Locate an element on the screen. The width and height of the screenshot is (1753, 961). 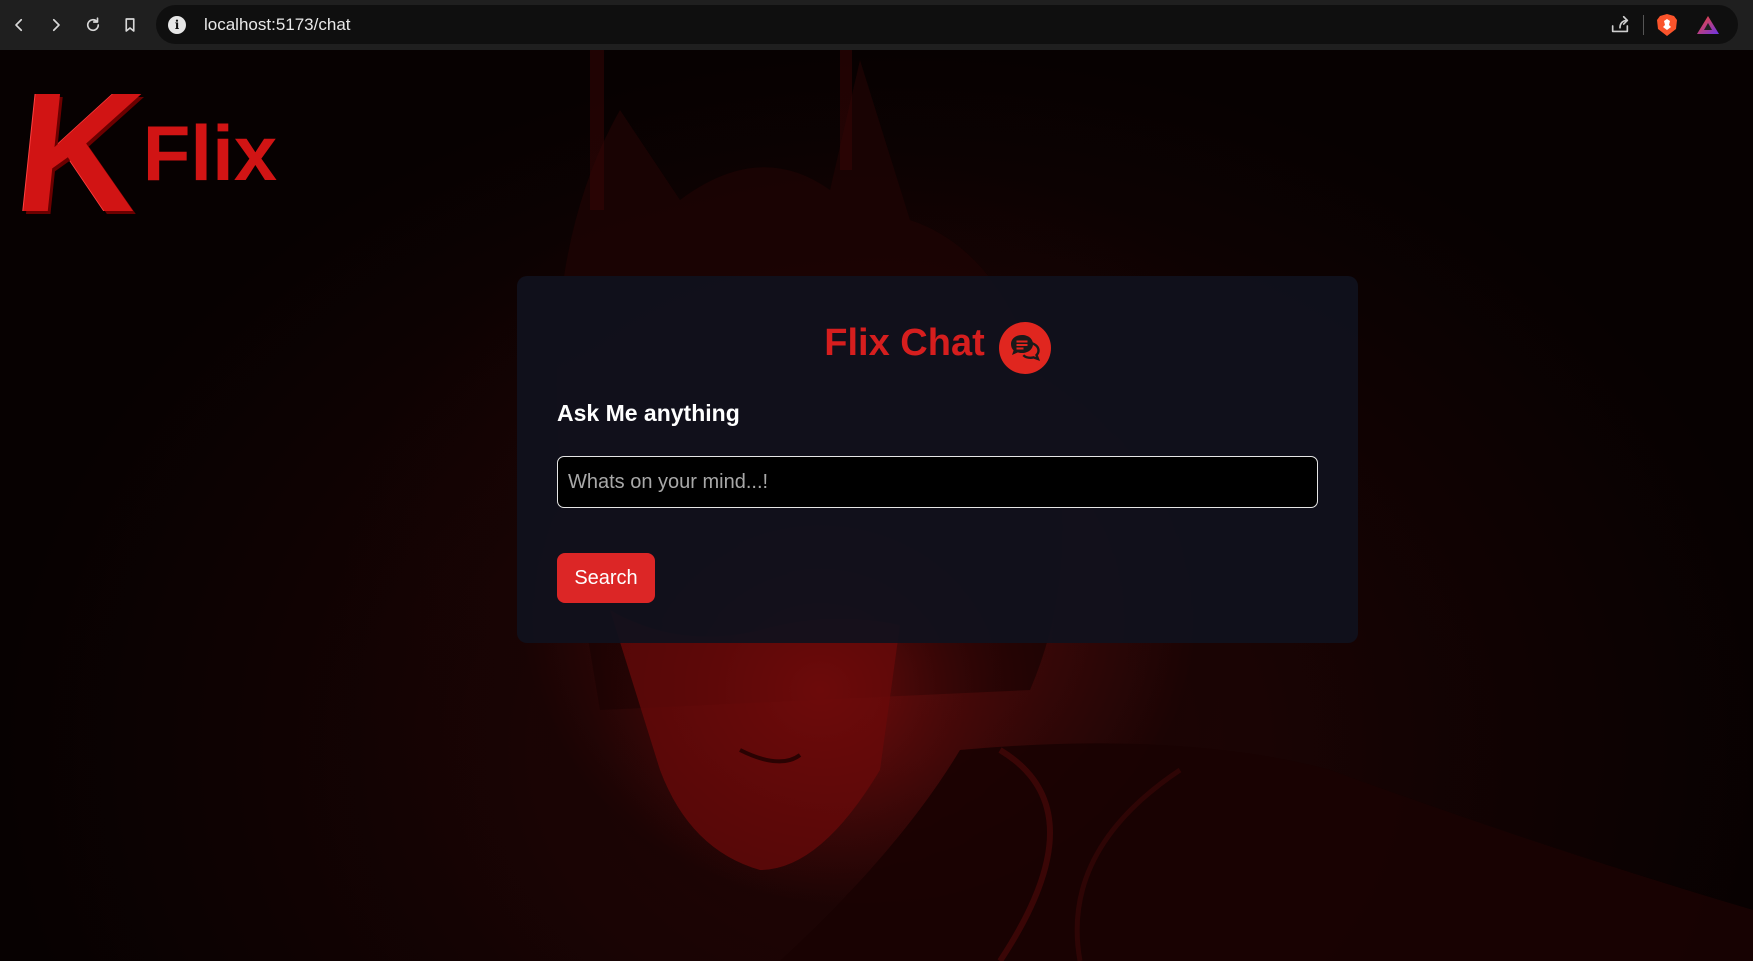
ask-label: Ask Me anything is located at coordinates (648, 413).